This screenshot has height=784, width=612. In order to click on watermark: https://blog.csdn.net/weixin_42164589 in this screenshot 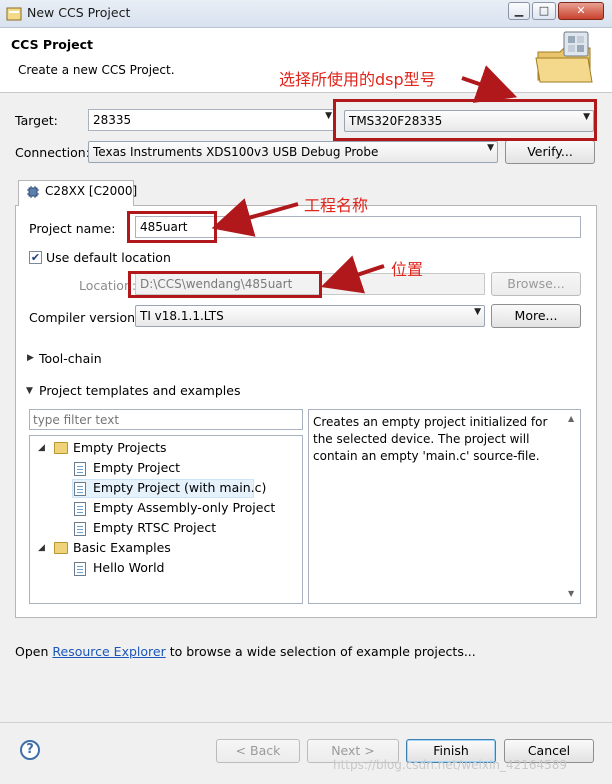, I will do `click(450, 765)`.